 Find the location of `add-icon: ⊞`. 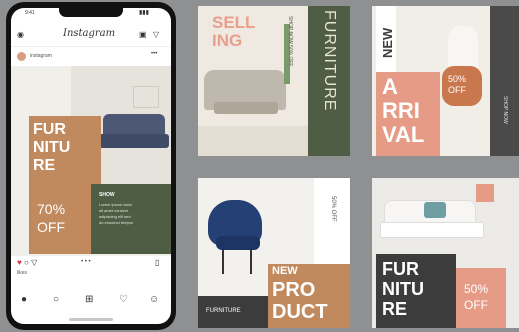

add-icon: ⊞ is located at coordinates (89, 299).